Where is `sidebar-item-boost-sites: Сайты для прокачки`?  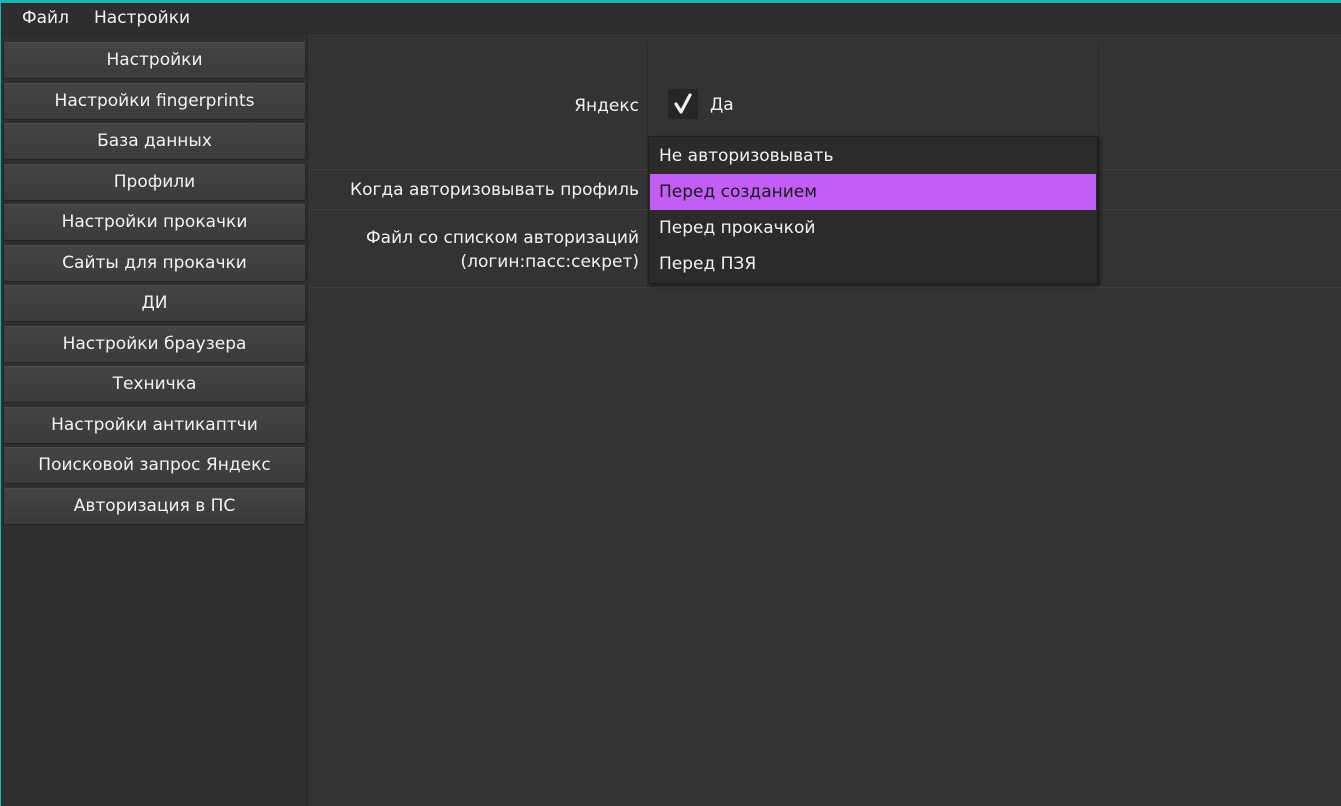
sidebar-item-boost-sites: Сайты для прокачки is located at coordinates (154, 263).